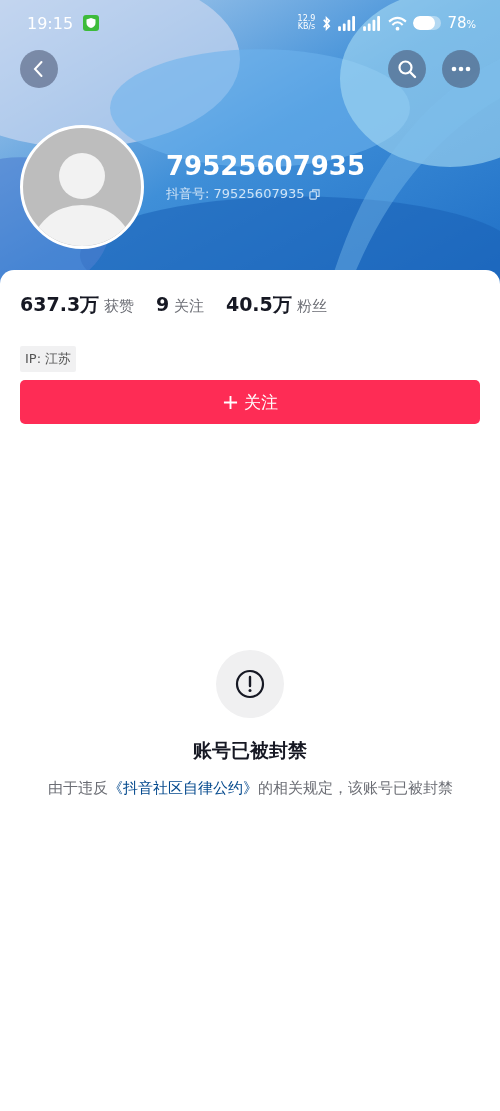 The width and height of the screenshot is (500, 1111). I want to click on more-icon, so click(461, 69).